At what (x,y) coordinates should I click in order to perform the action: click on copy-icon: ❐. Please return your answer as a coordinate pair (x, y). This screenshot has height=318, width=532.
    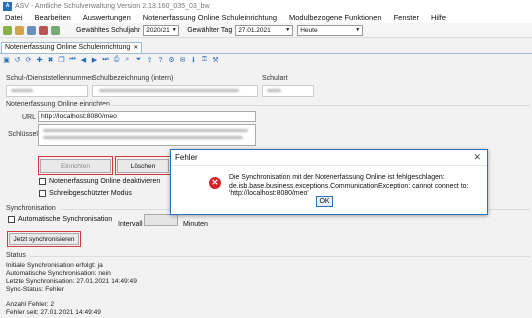
    Looking at the image, I should click on (61, 60).